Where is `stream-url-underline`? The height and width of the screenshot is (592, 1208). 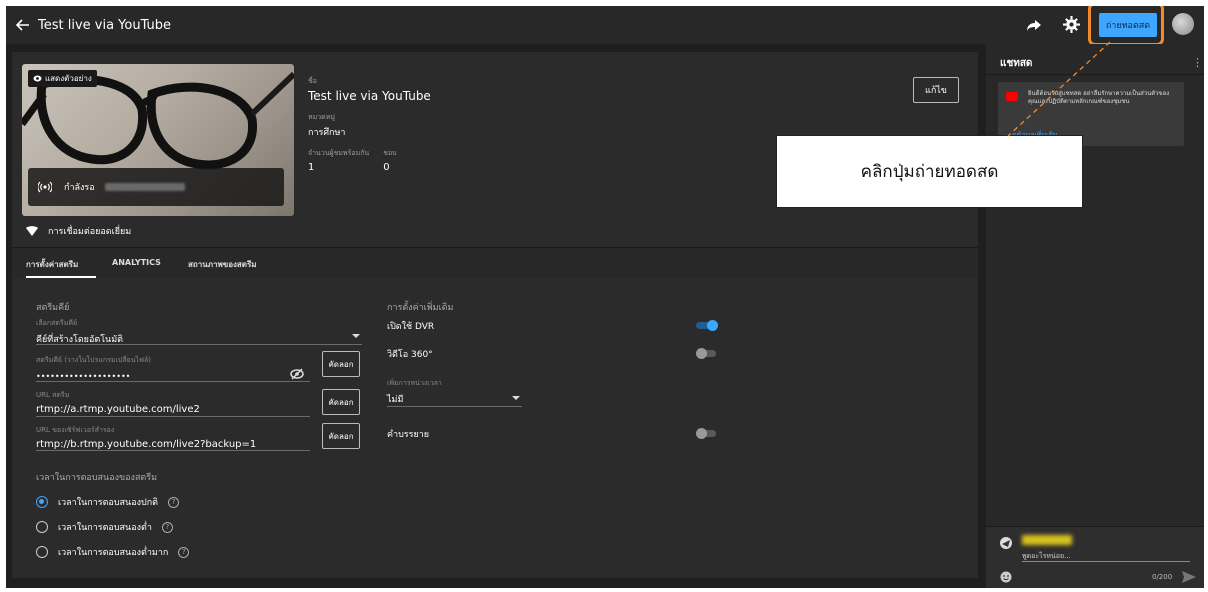 stream-url-underline is located at coordinates (173, 416).